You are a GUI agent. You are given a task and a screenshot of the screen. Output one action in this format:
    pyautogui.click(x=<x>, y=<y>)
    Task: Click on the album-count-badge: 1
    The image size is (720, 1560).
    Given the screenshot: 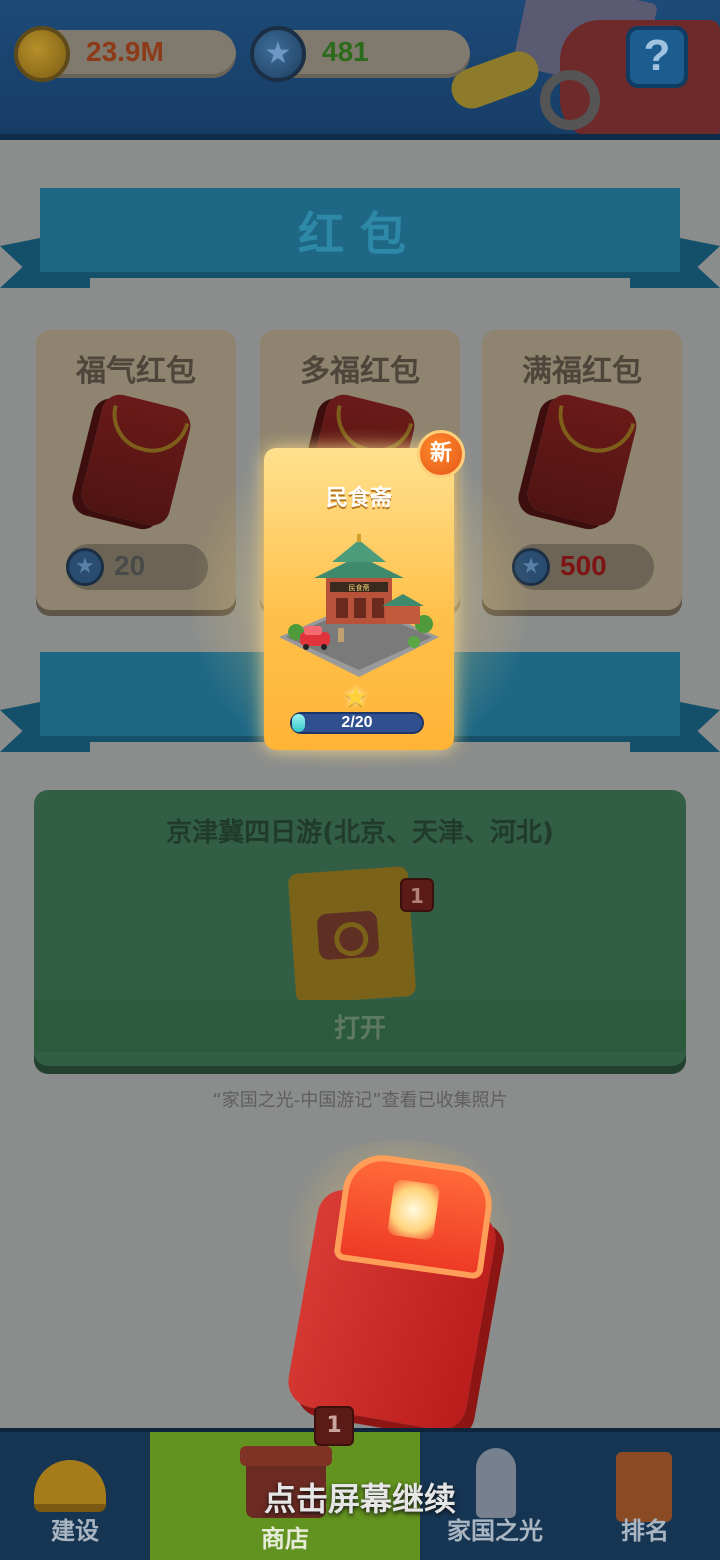 What is the action you would take?
    pyautogui.click(x=417, y=895)
    